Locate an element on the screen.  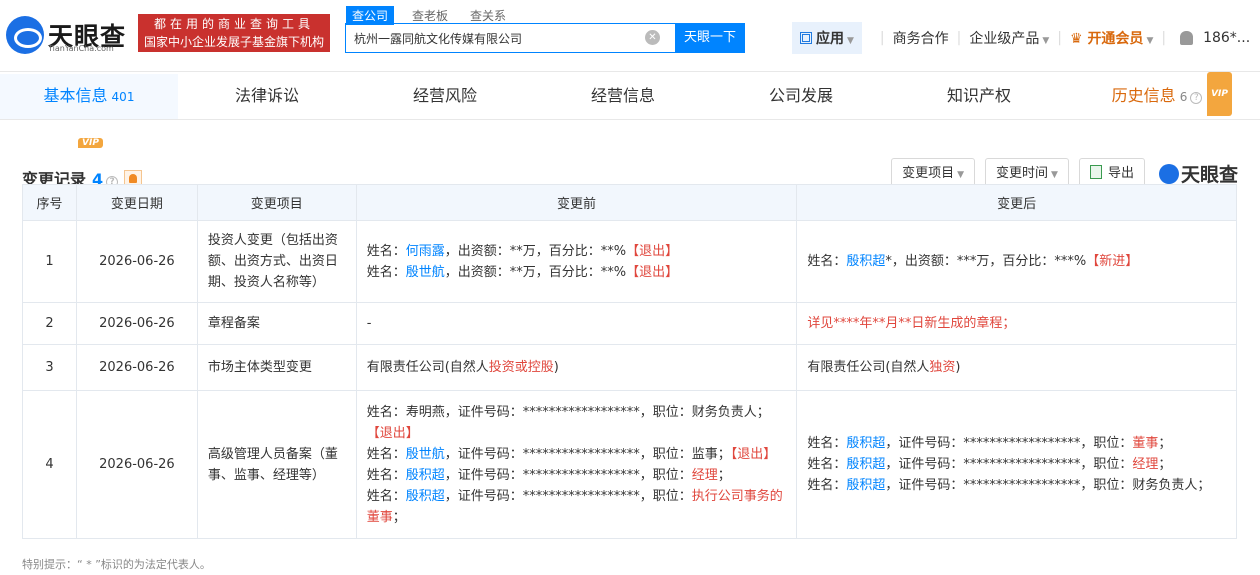
vip-menu: ♛ 开通会员 ▼ is located at coordinates (1111, 38).